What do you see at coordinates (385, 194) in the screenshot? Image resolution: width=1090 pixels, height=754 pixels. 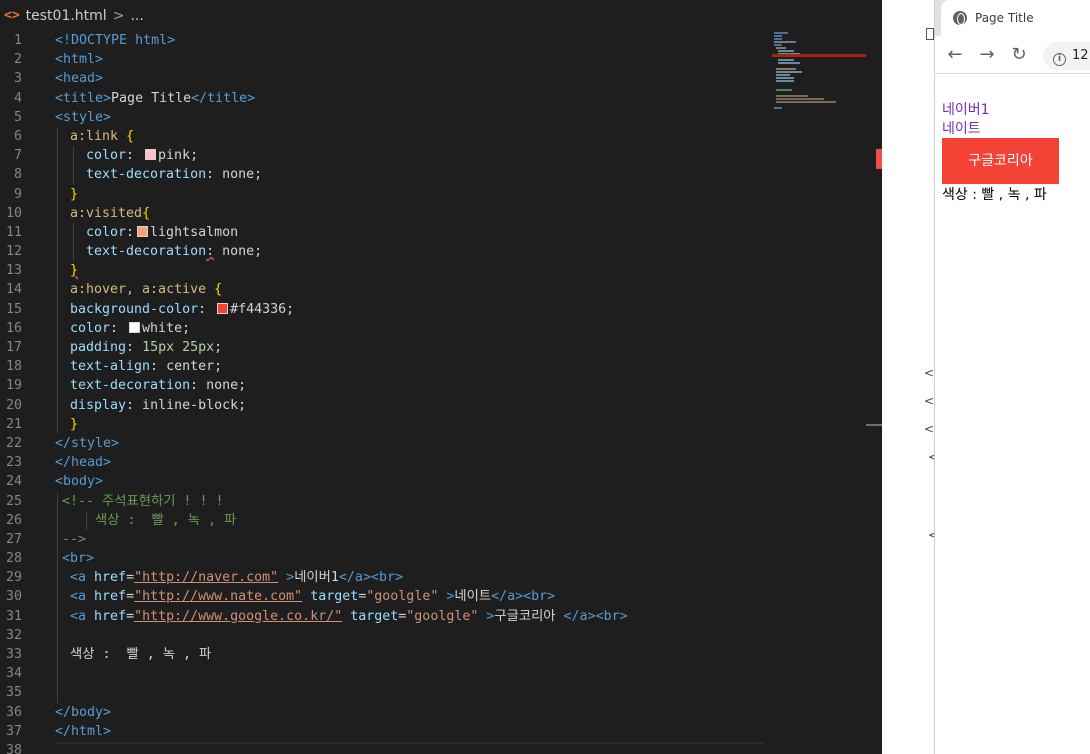 I see `code-line: 9}` at bounding box center [385, 194].